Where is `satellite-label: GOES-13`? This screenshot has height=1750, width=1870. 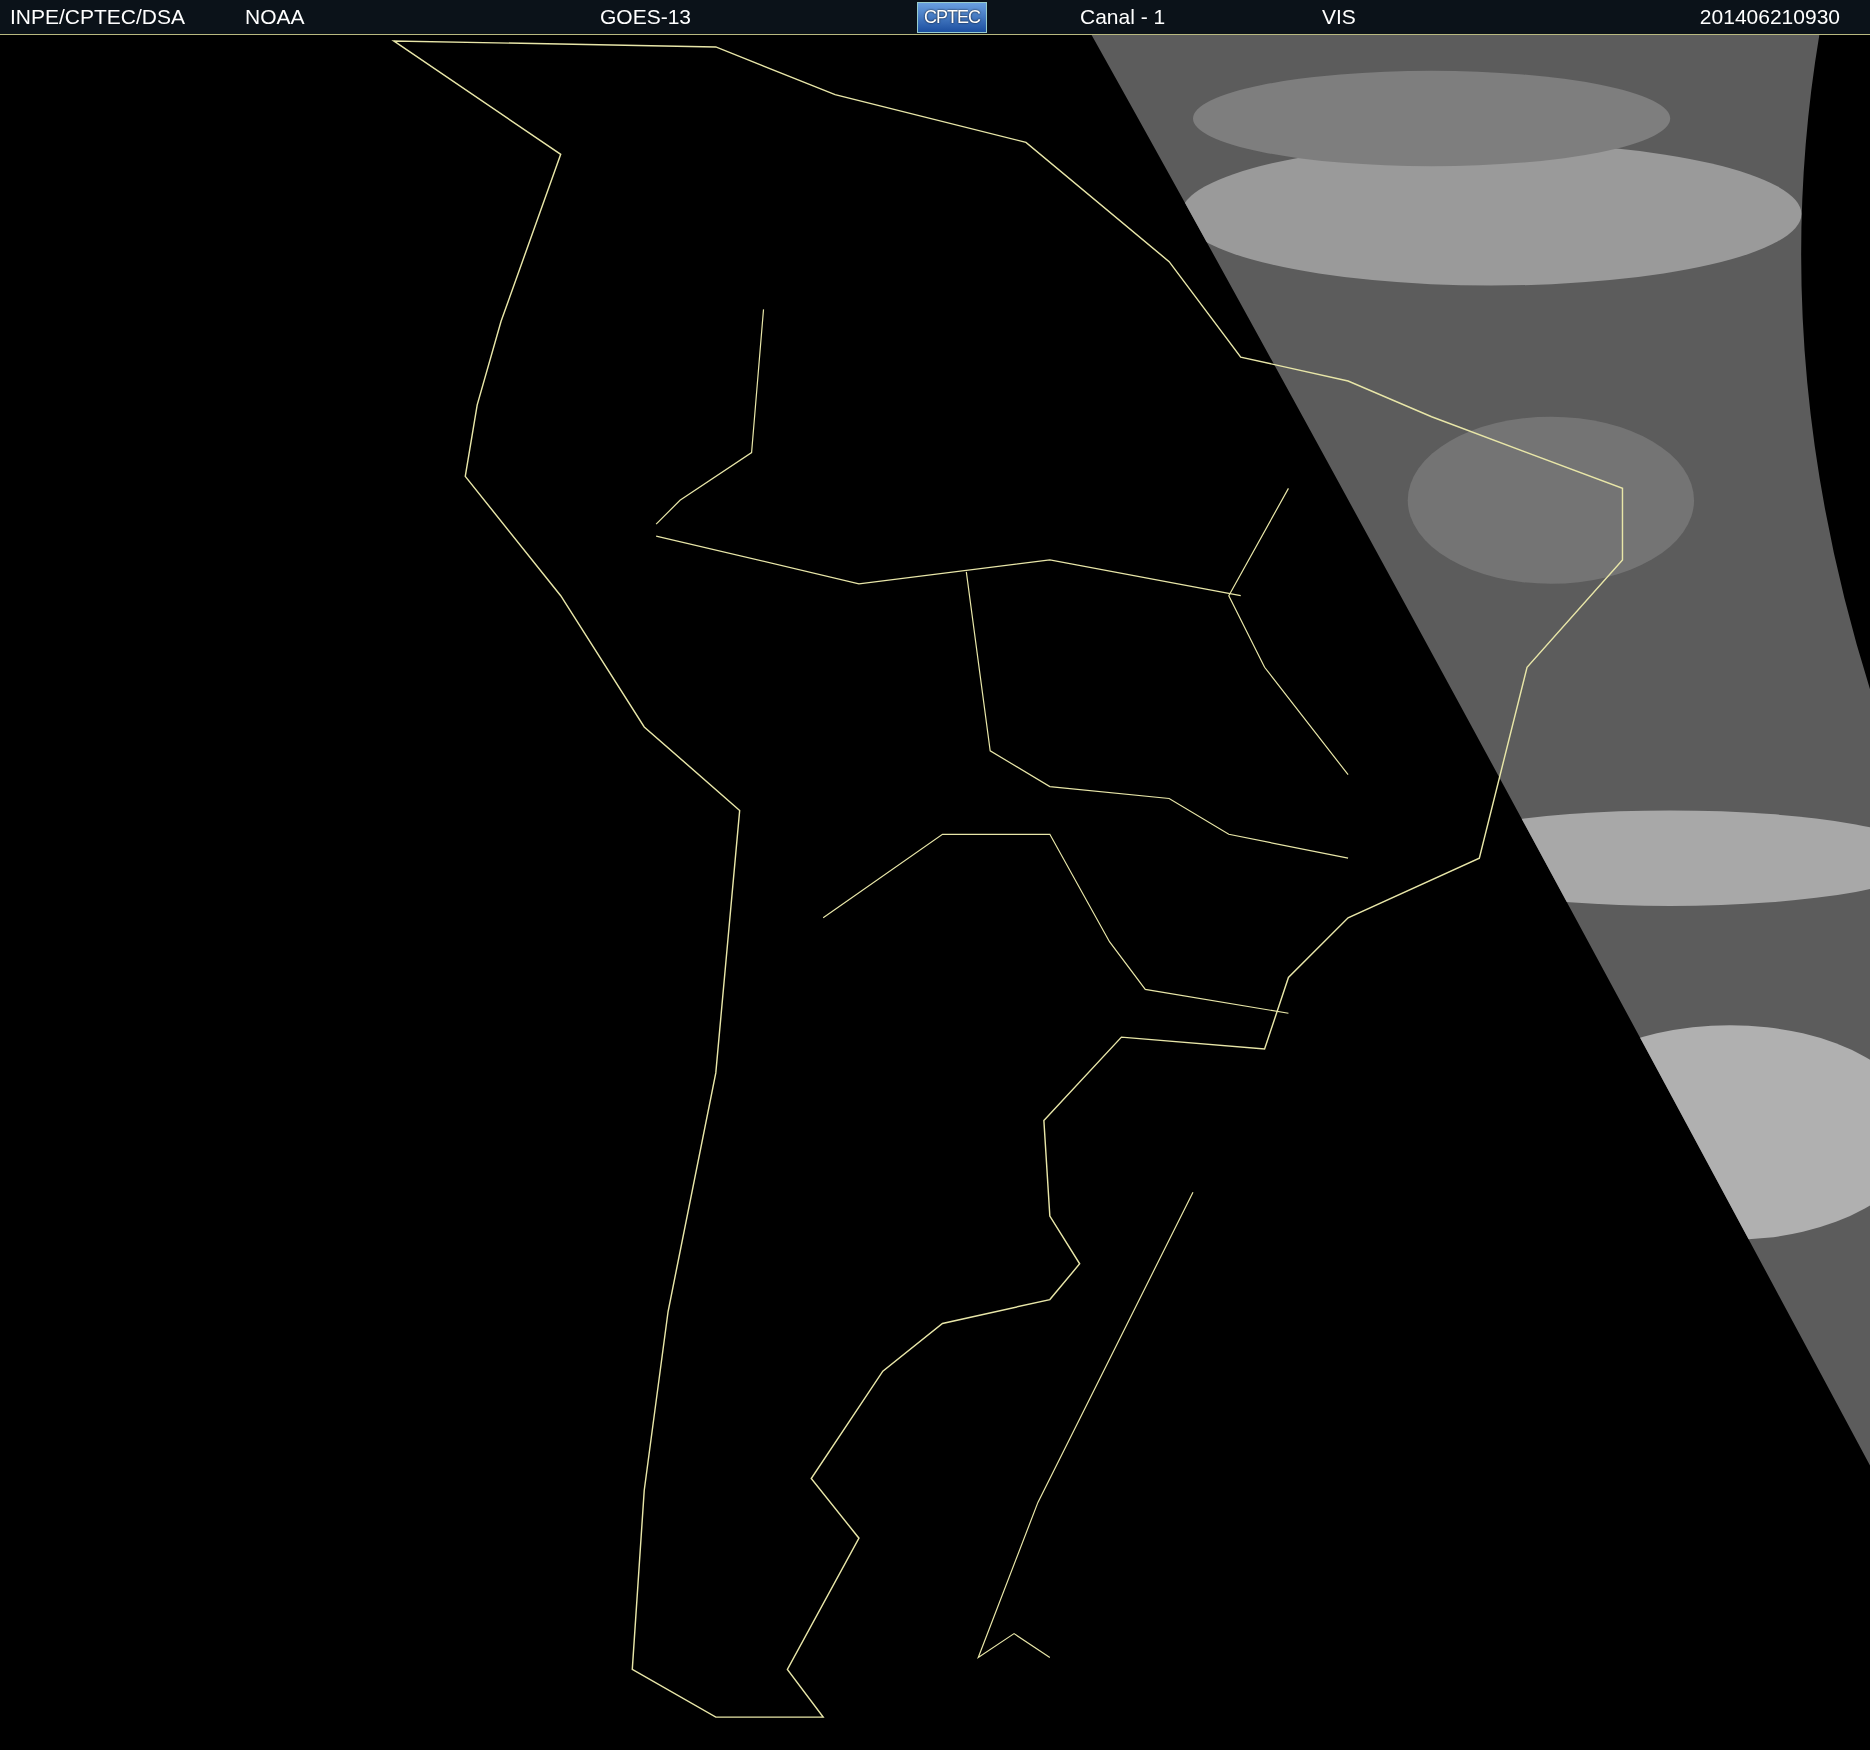
satellite-label: GOES-13 is located at coordinates (646, 17).